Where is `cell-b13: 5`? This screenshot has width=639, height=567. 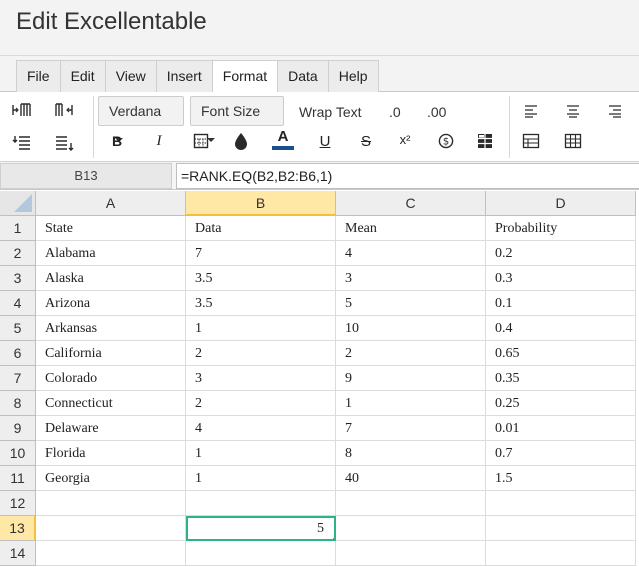 cell-b13: 5 is located at coordinates (261, 528).